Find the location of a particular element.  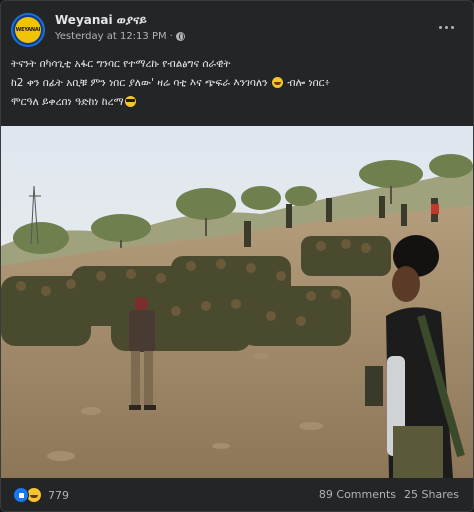

post-text-line: ሞርዓለ ይቀረበነ ዓድከነ ከረማ is located at coordinates (239, 102).